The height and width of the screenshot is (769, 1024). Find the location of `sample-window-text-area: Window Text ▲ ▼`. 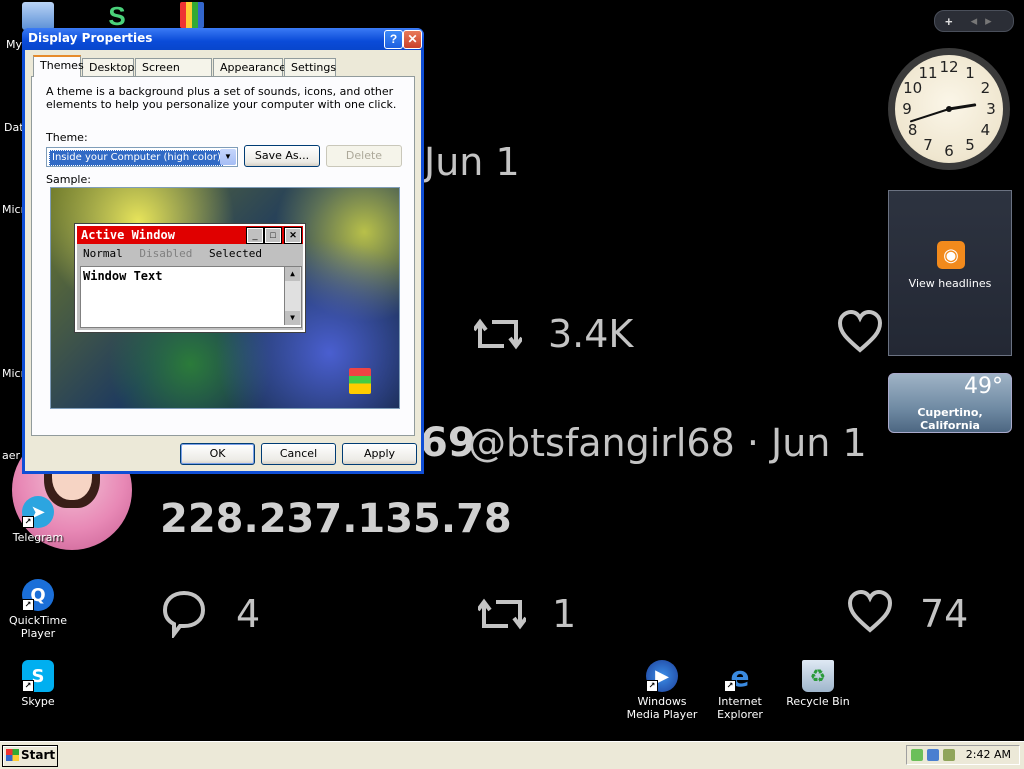

sample-window-text-area: Window Text ▲ ▼ is located at coordinates (191, 297).